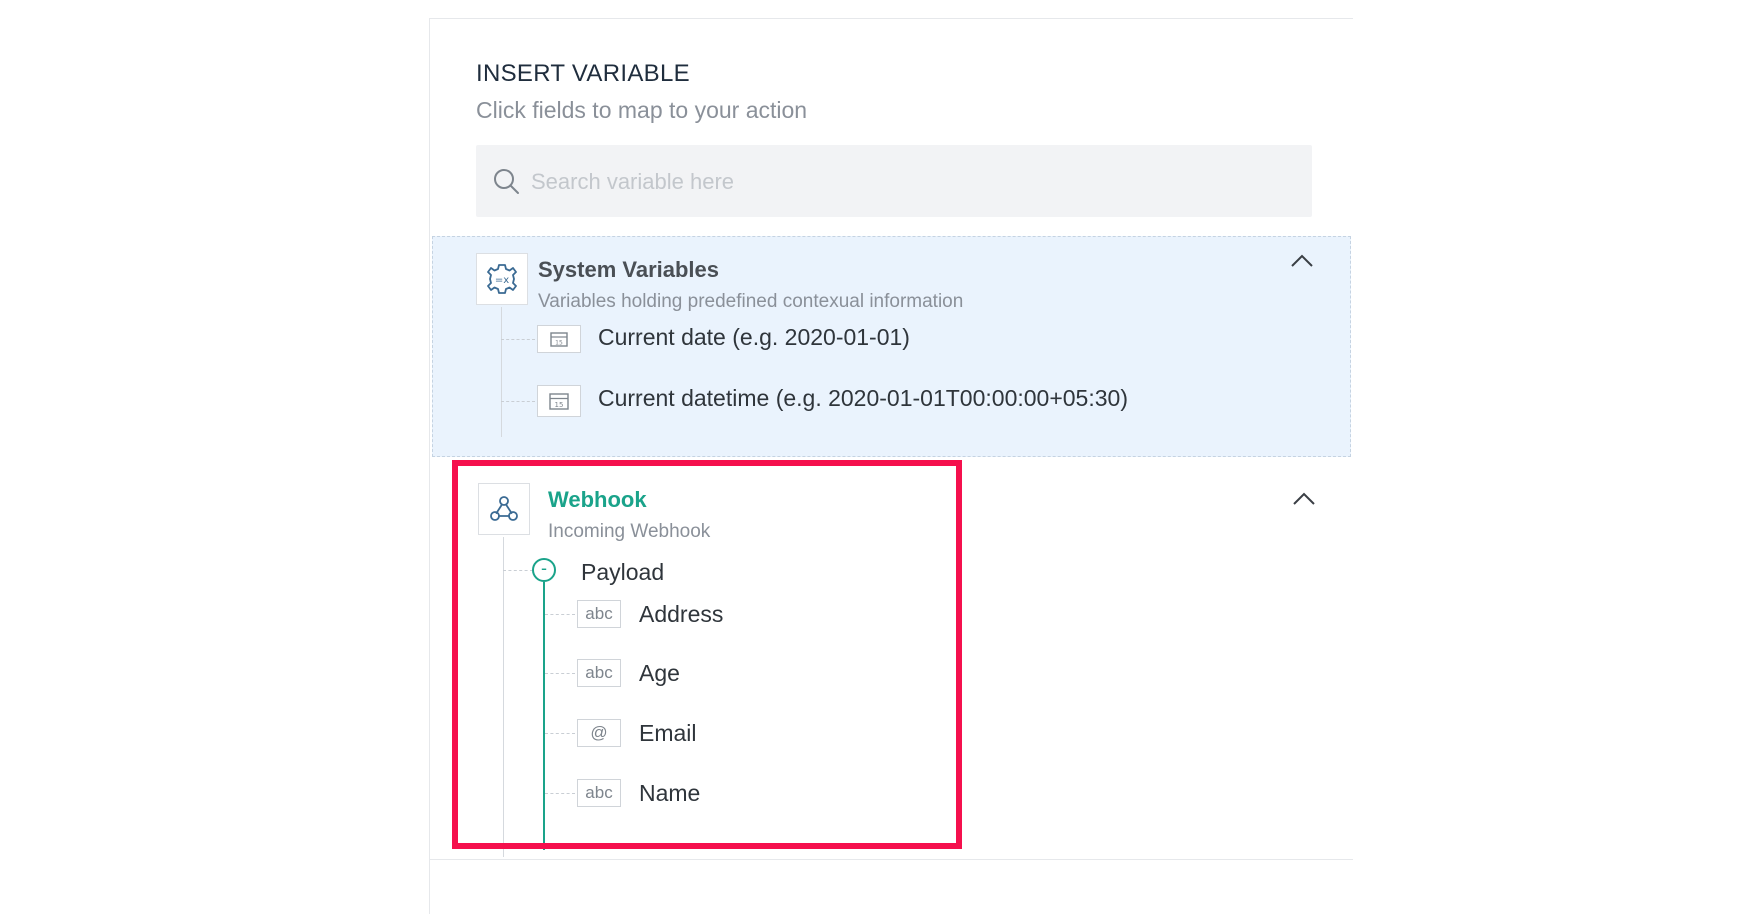 This screenshot has width=1748, height=914. I want to click on panel-bottom-divider, so click(891, 859).